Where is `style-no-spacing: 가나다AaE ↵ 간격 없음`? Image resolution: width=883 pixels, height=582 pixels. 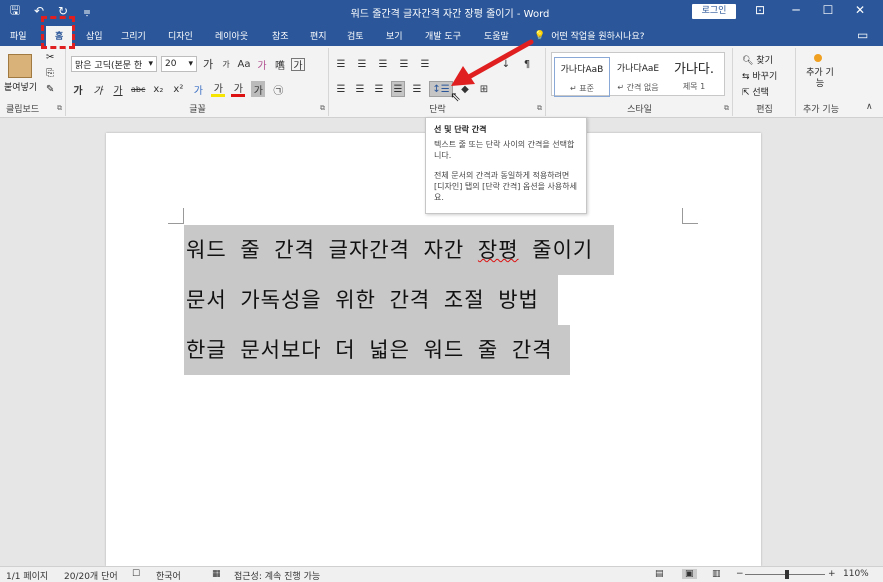
style-no-spacing: 가나다AaE ↵ 간격 없음 is located at coordinates (638, 77).